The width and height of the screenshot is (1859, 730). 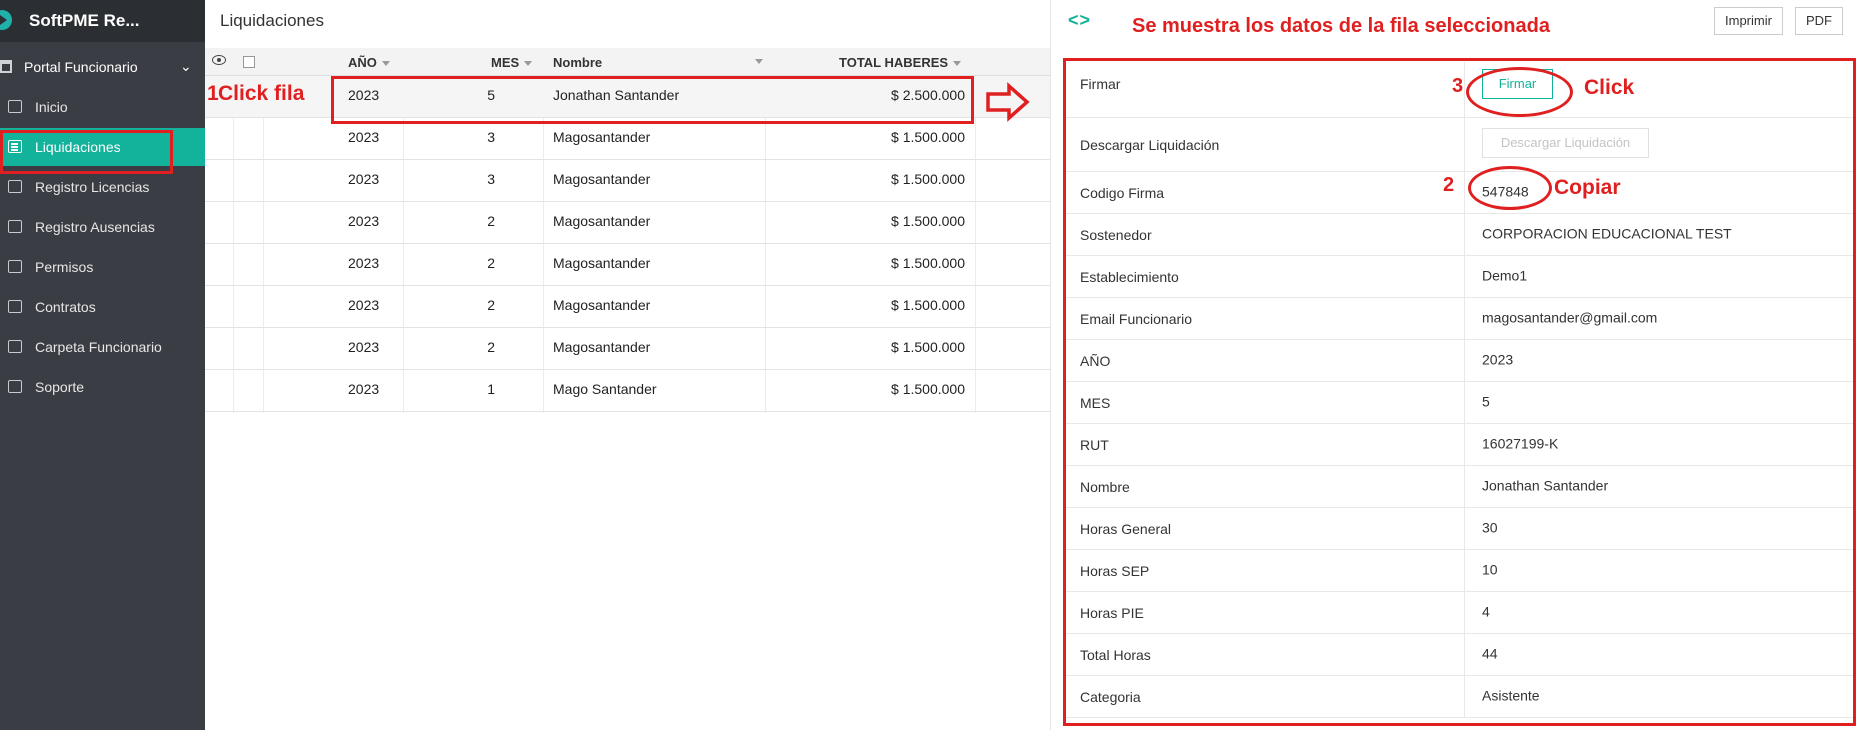 I want to click on cell-nombre: Mago Santander, so click(x=605, y=389).